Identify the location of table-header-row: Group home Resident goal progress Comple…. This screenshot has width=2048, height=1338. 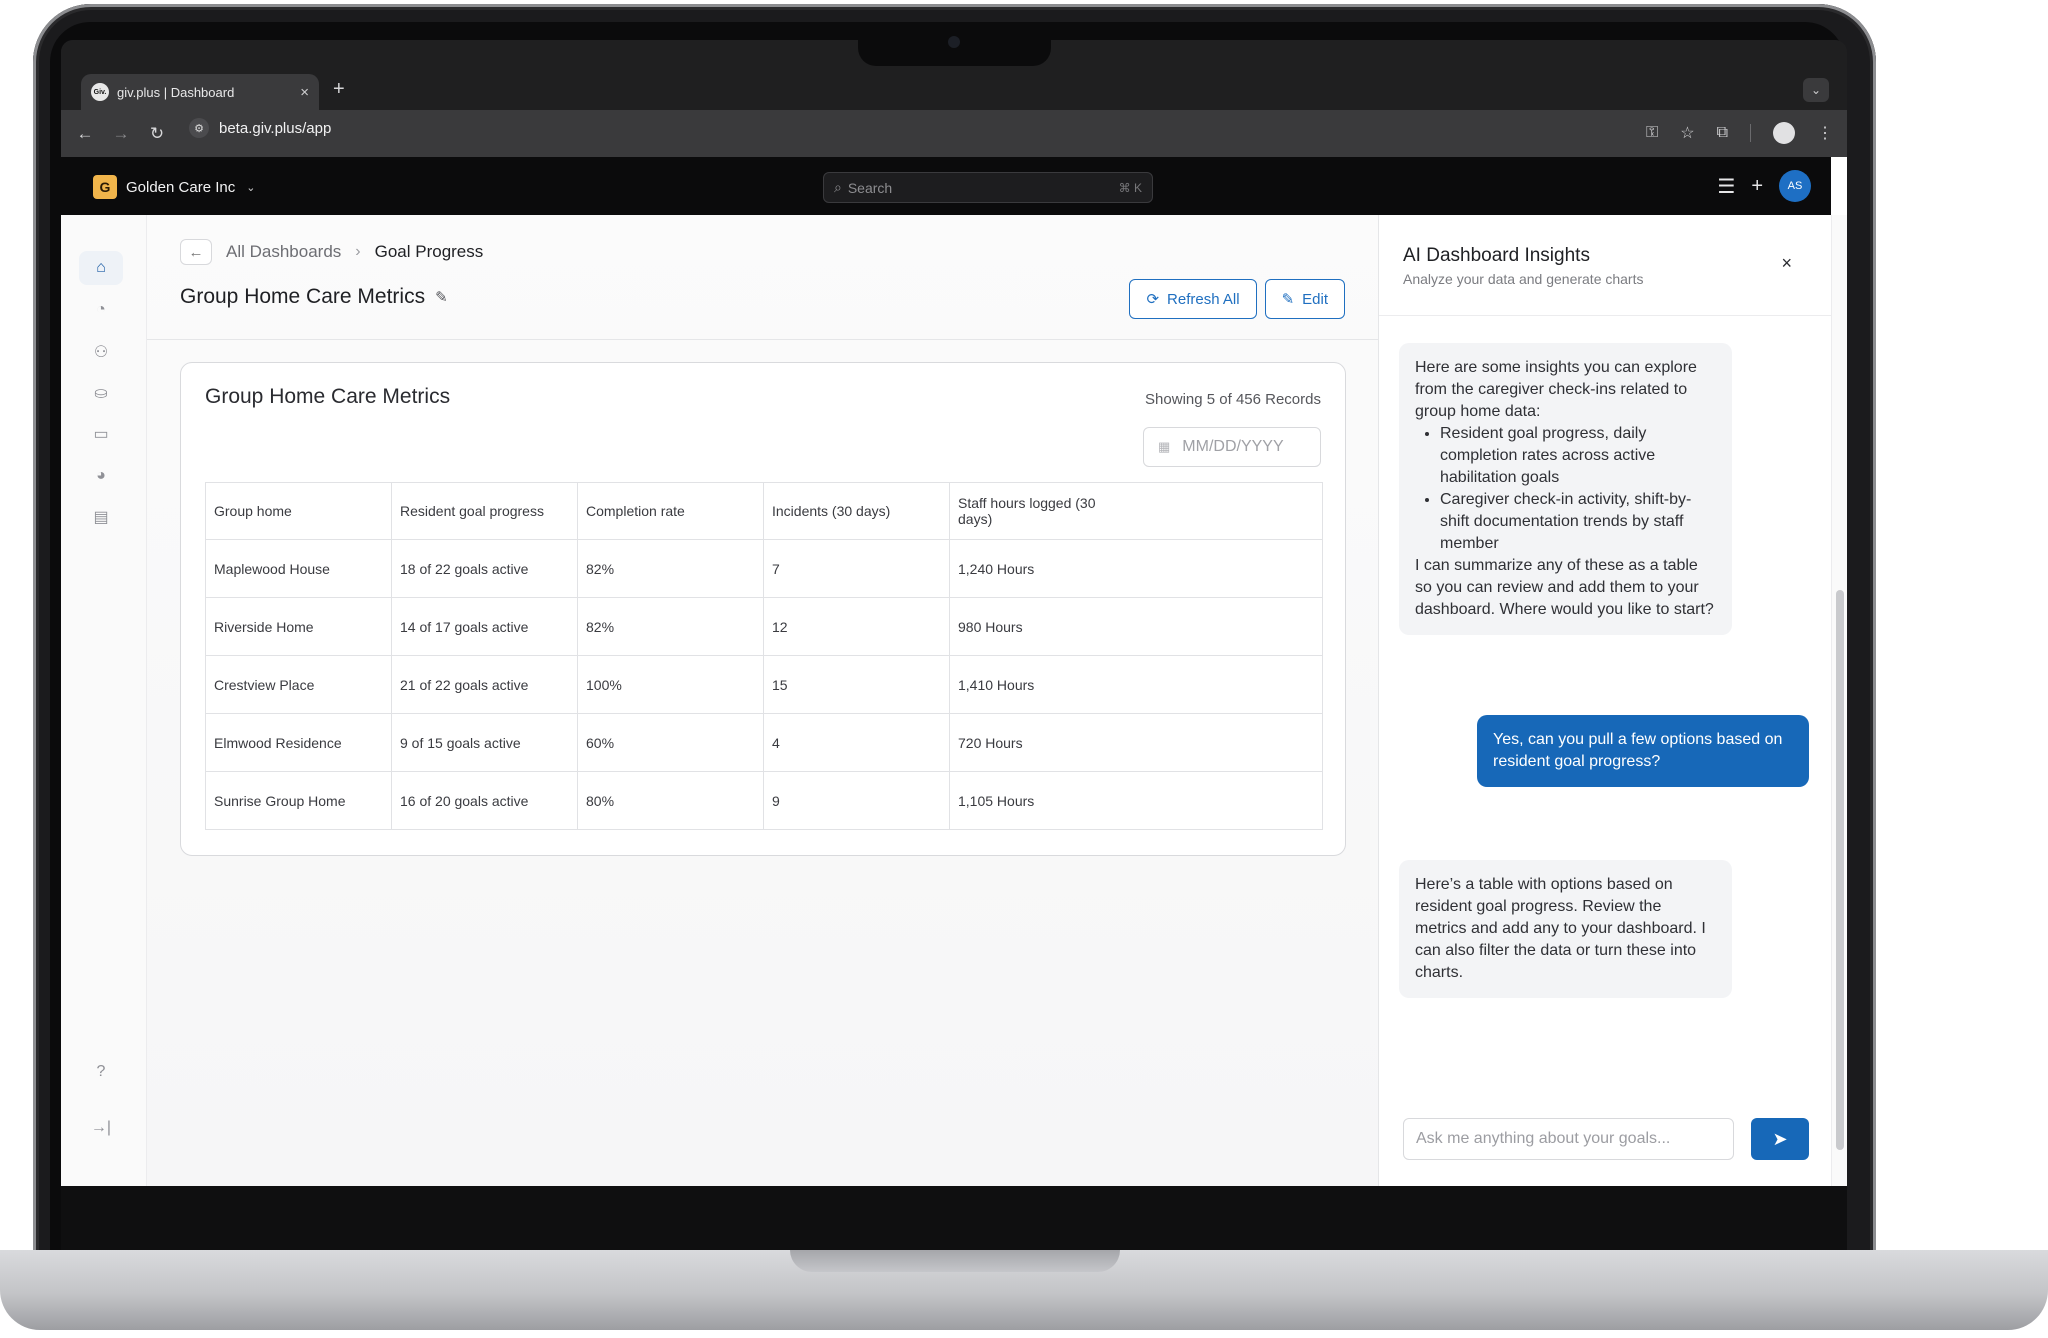
(764, 511).